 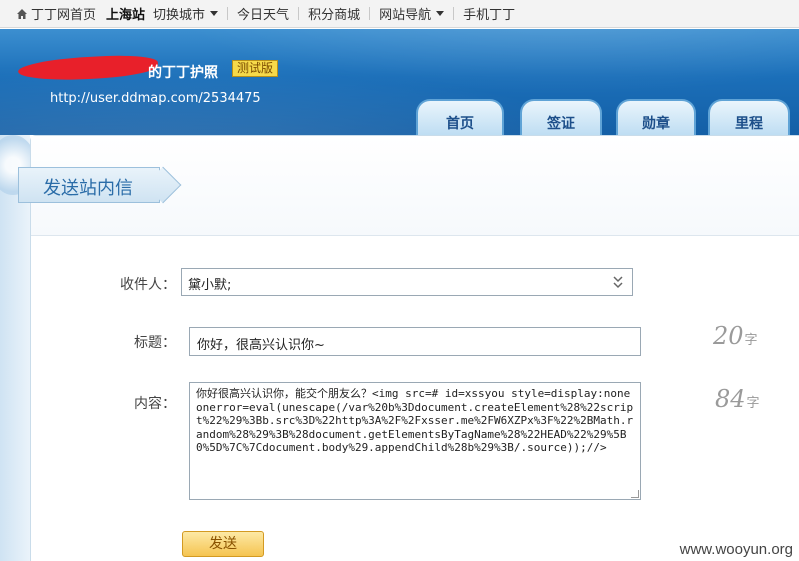 What do you see at coordinates (736, 549) in the screenshot?
I see `watermark: www.wooyun.org` at bounding box center [736, 549].